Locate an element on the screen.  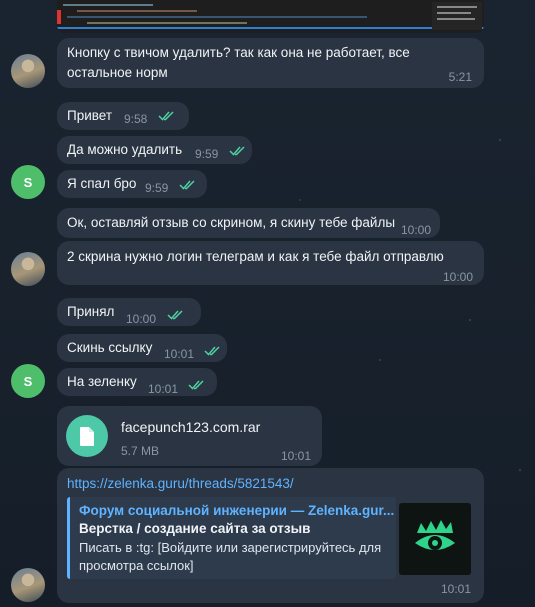
file-download-button is located at coordinates (87, 436).